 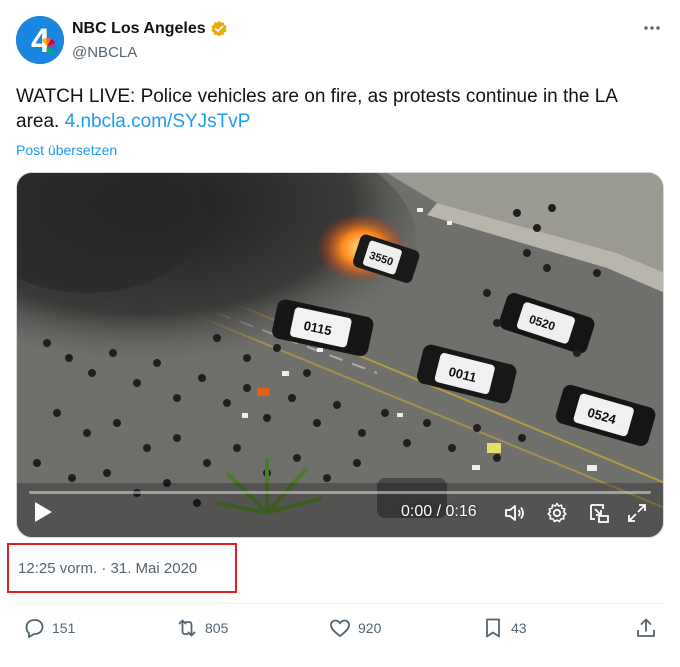 What do you see at coordinates (340, 511) in the screenshot?
I see `video-controls: 0:00 / 0:16` at bounding box center [340, 511].